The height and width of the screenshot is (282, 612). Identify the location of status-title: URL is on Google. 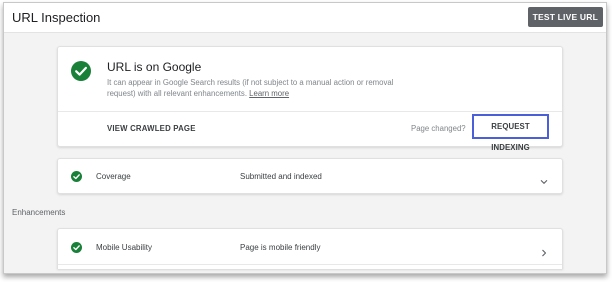
(154, 67).